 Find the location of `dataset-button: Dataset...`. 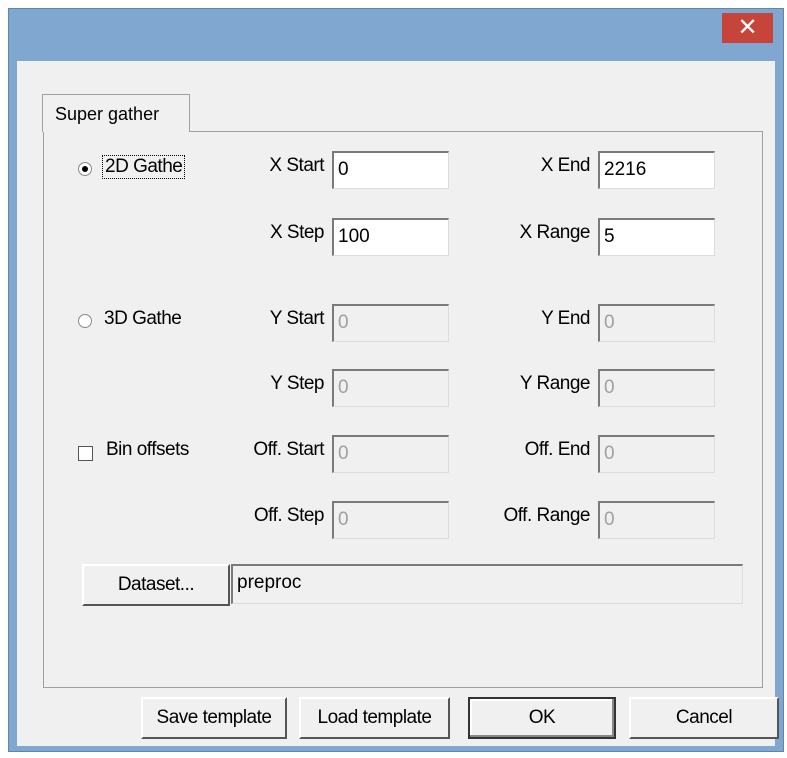

dataset-button: Dataset... is located at coordinates (156, 585).